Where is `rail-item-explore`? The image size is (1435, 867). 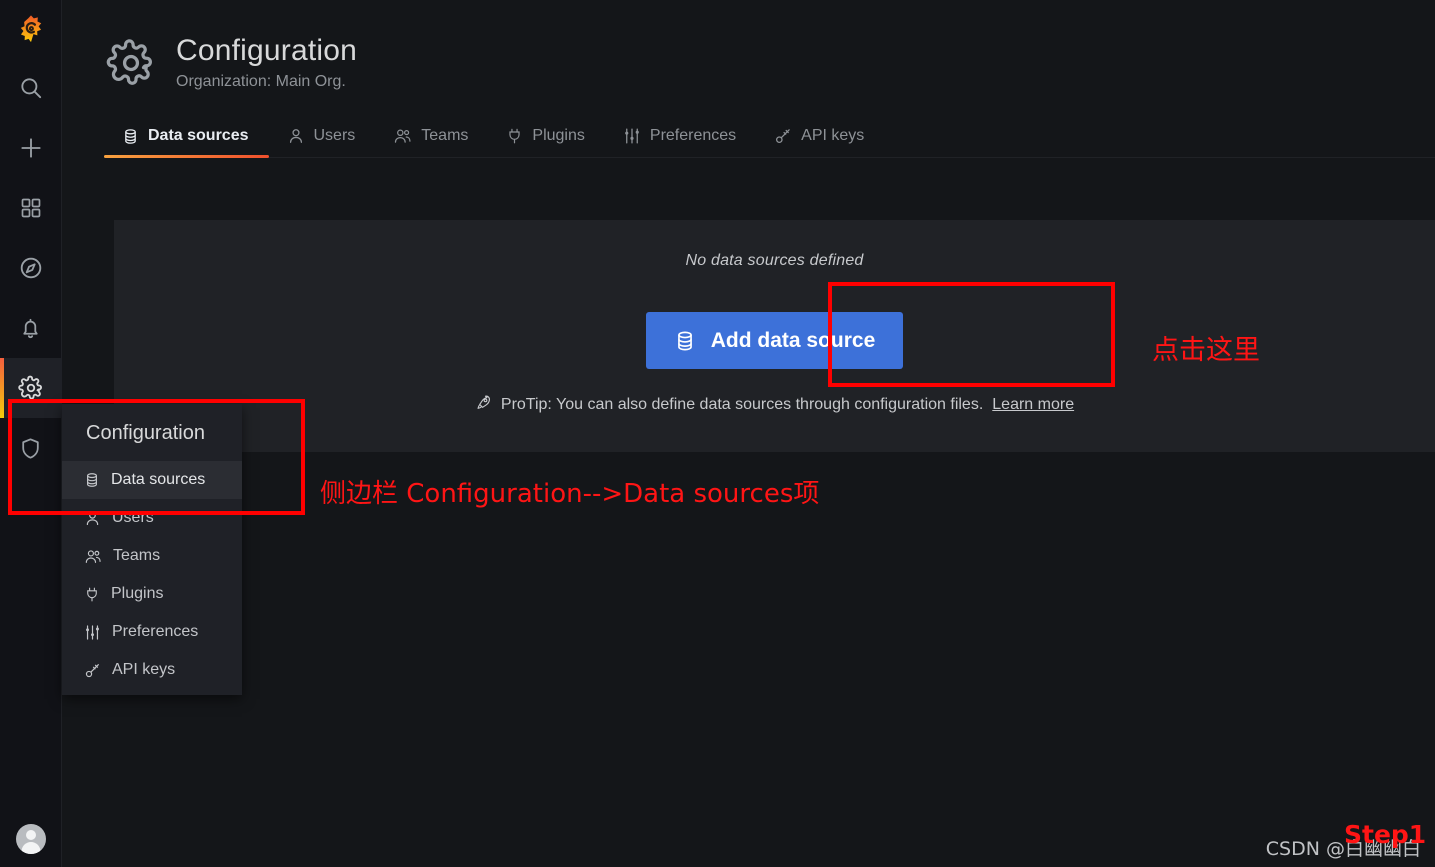
rail-item-explore is located at coordinates (31, 268).